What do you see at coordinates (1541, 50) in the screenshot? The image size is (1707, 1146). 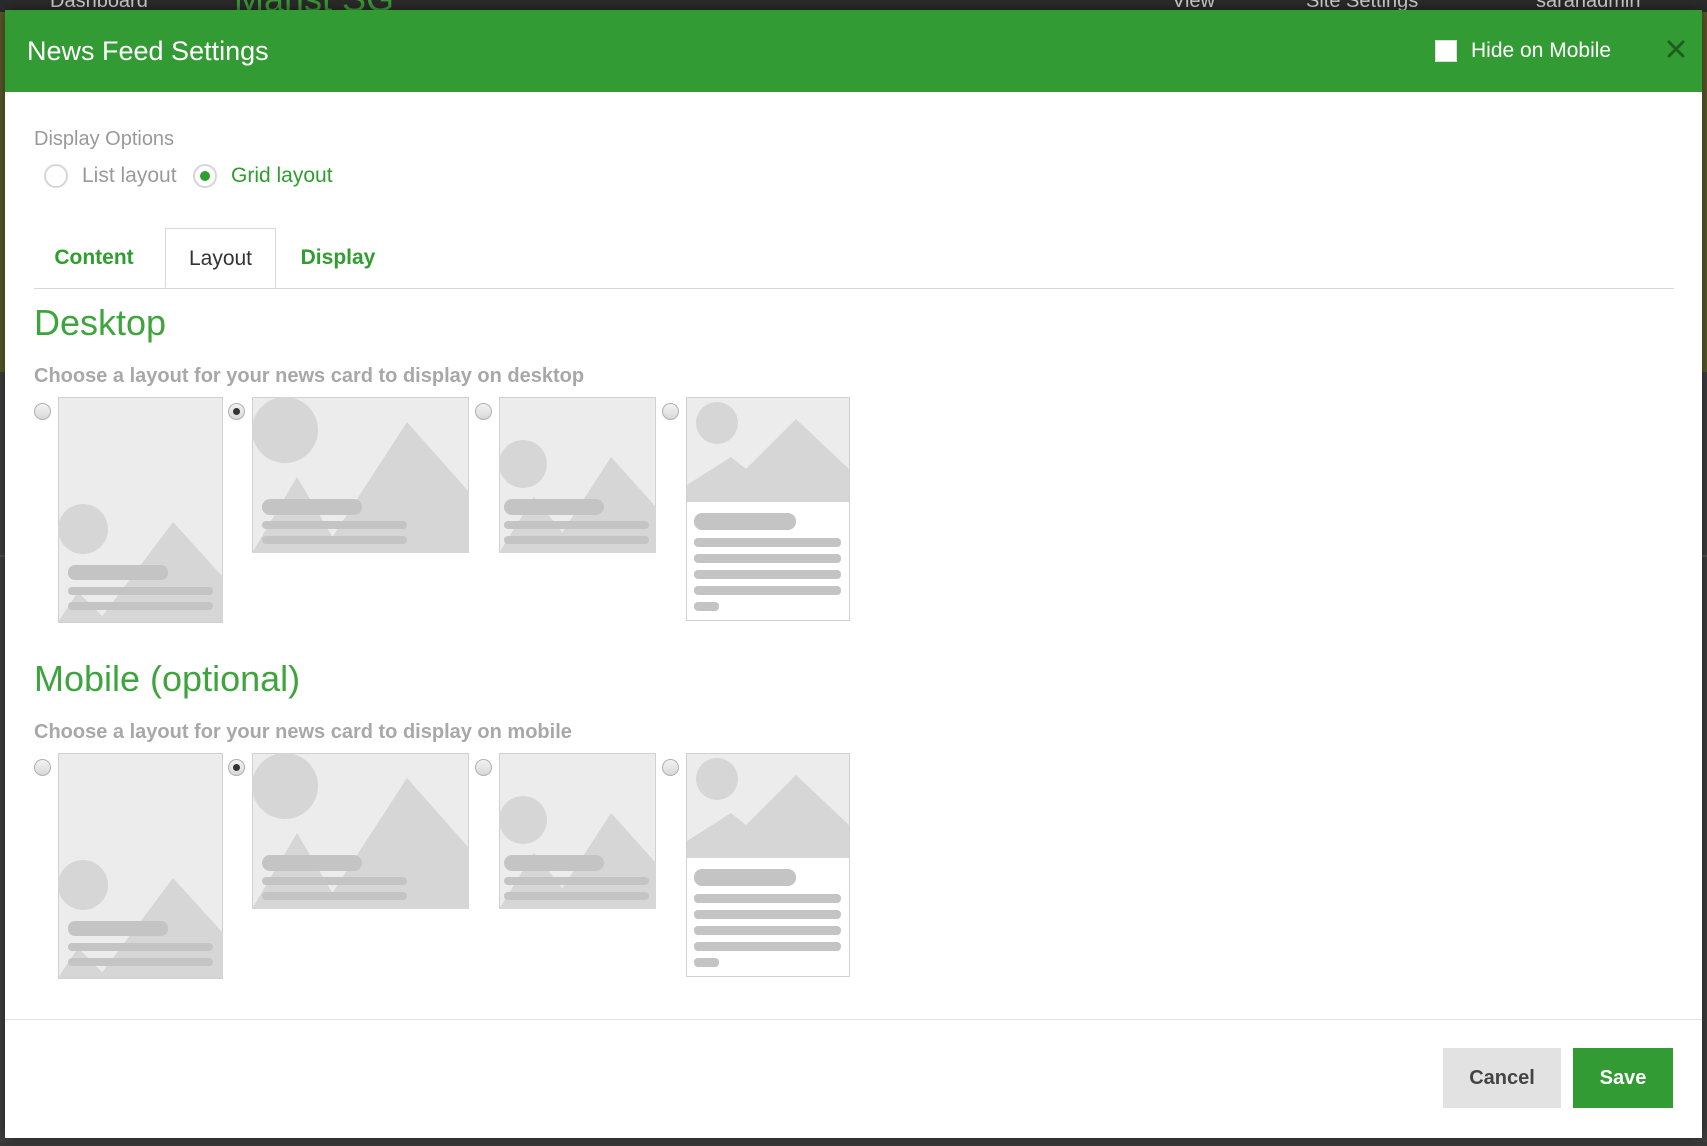 I see `hide-on-mobile-label: Hide on Mobile` at bounding box center [1541, 50].